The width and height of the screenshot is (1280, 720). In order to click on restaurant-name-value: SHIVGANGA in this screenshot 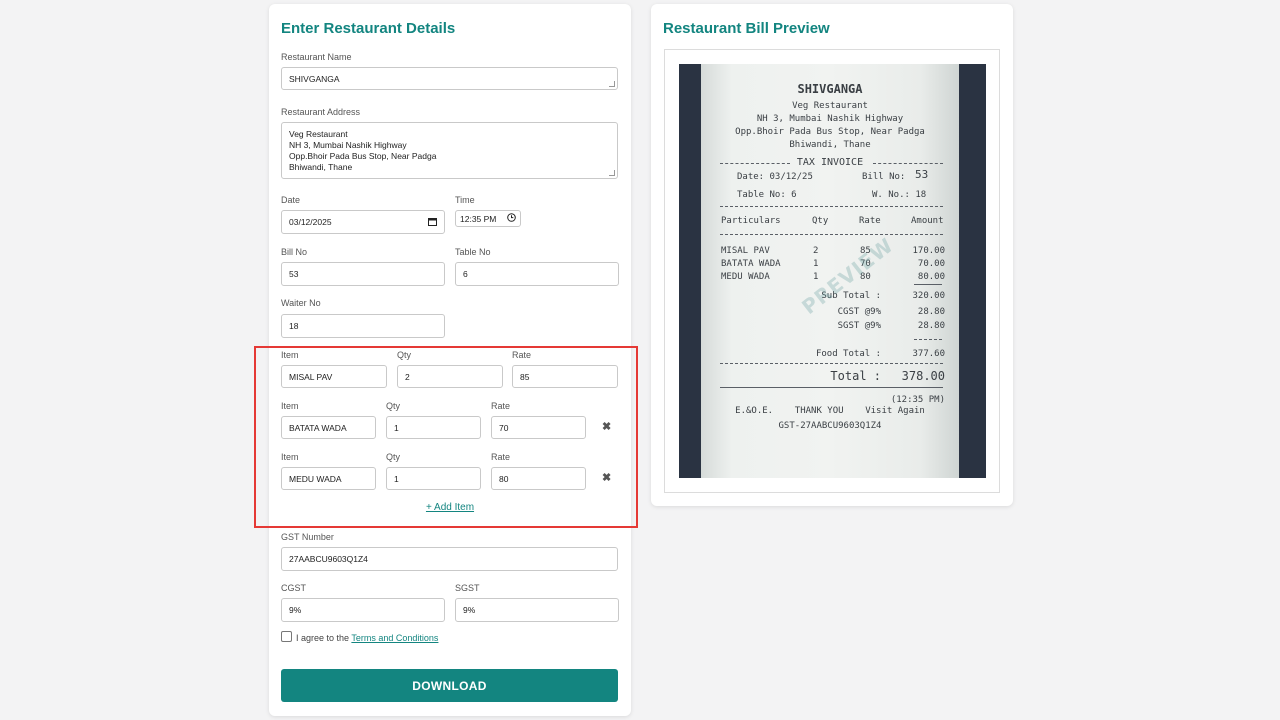, I will do `click(314, 78)`.